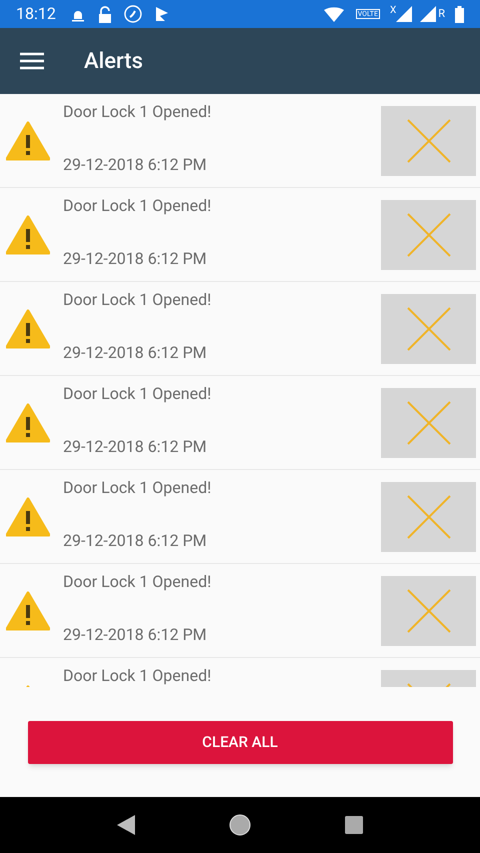 The image size is (480, 853). Describe the element at coordinates (32, 61) in the screenshot. I see `menu-icon` at that location.